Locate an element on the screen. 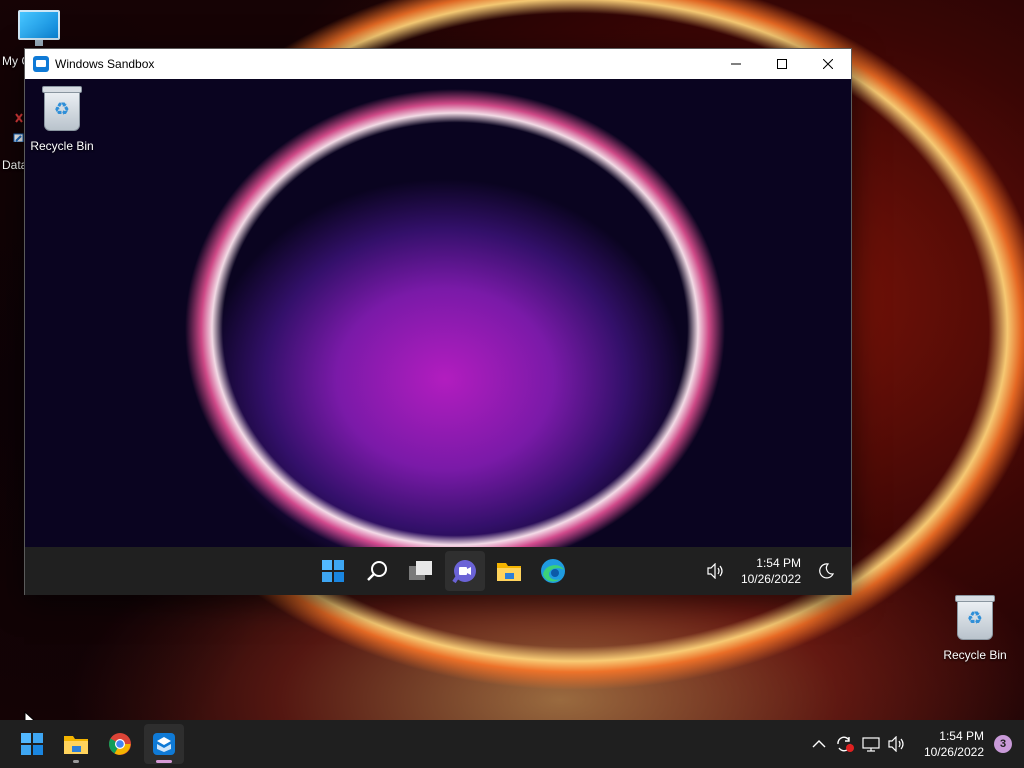 The width and height of the screenshot is (1024, 768). network-button is located at coordinates (871, 744).